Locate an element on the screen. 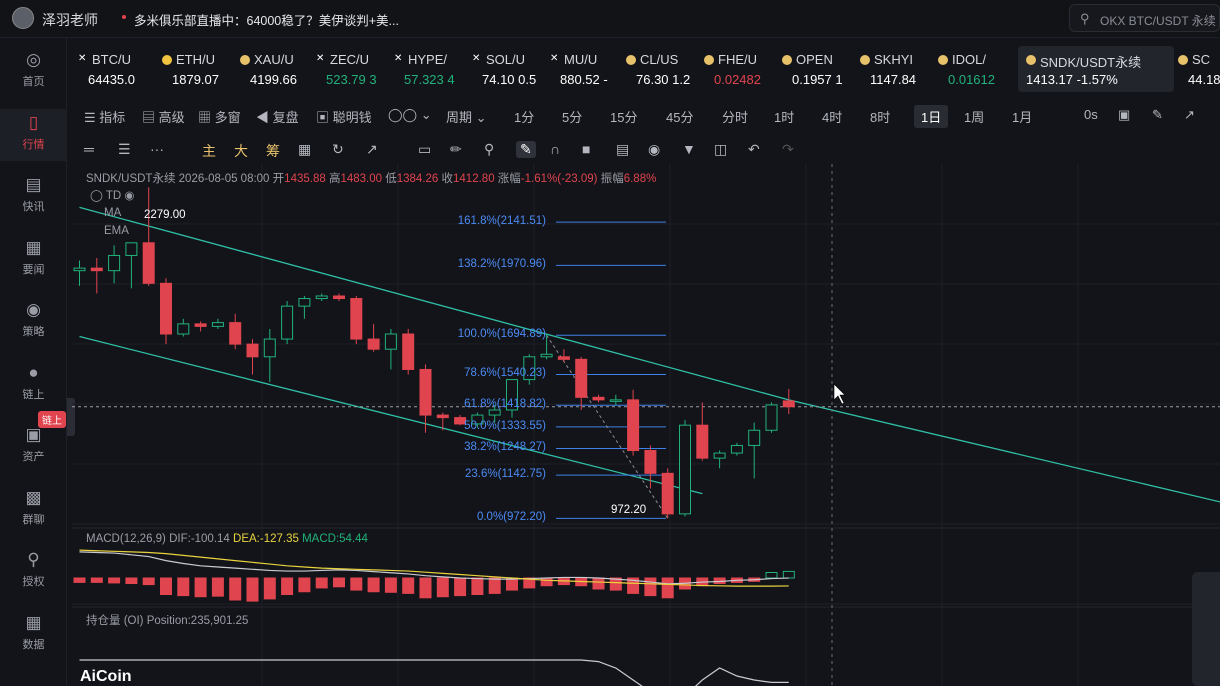  sidebar-item-0: ◎ 首页 is located at coordinates (33, 72).